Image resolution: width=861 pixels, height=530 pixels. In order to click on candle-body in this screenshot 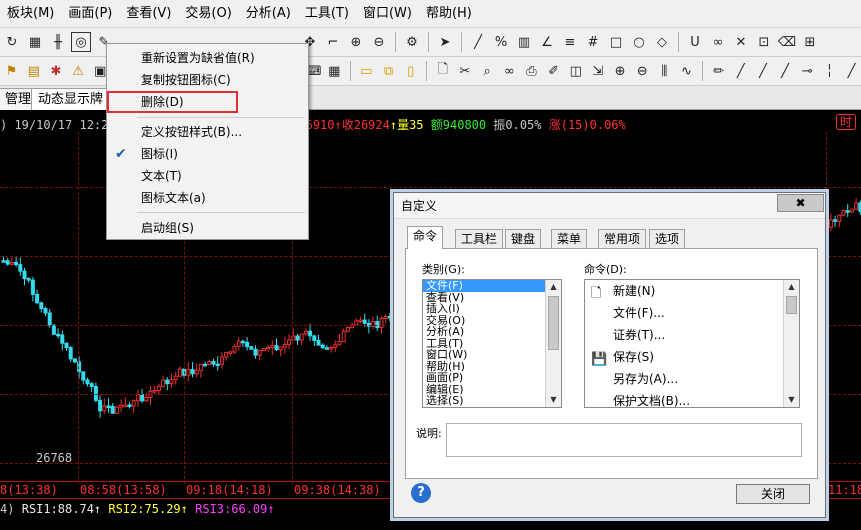, I will do `click(24, 275)`.